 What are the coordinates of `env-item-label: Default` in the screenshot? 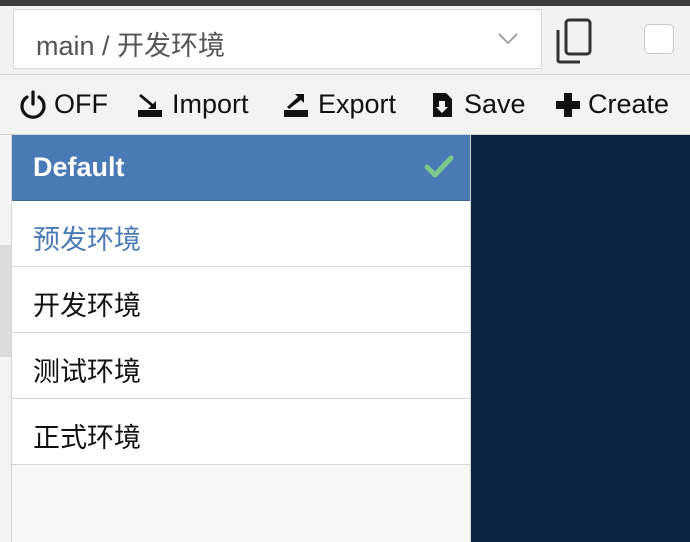 It's located at (79, 167).